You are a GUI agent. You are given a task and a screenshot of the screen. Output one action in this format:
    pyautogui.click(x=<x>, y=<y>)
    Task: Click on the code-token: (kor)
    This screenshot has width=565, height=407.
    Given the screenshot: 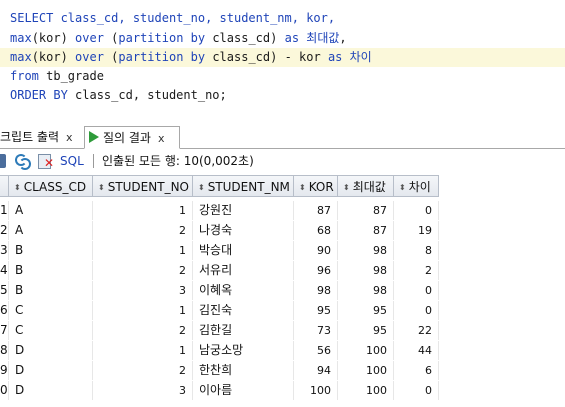 What is the action you would take?
    pyautogui.click(x=53, y=57)
    